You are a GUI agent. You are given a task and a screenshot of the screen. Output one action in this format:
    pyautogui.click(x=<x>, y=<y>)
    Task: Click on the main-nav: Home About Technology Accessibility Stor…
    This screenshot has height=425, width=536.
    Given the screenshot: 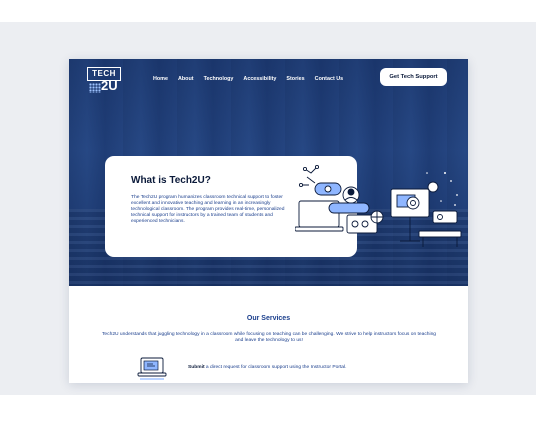 What is the action you would take?
    pyautogui.click(x=248, y=79)
    